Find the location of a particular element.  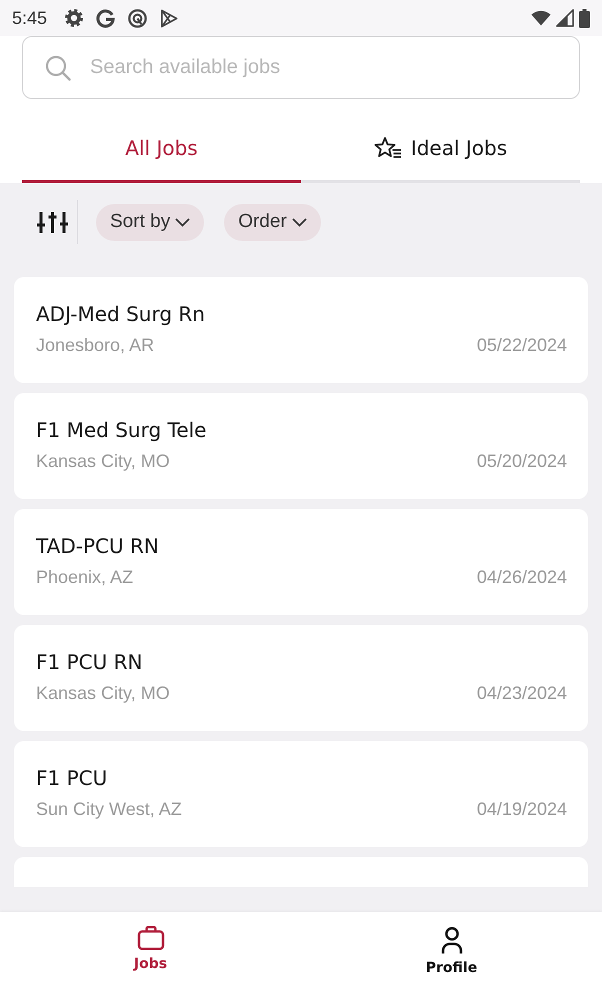

circle-icon is located at coordinates (138, 18).